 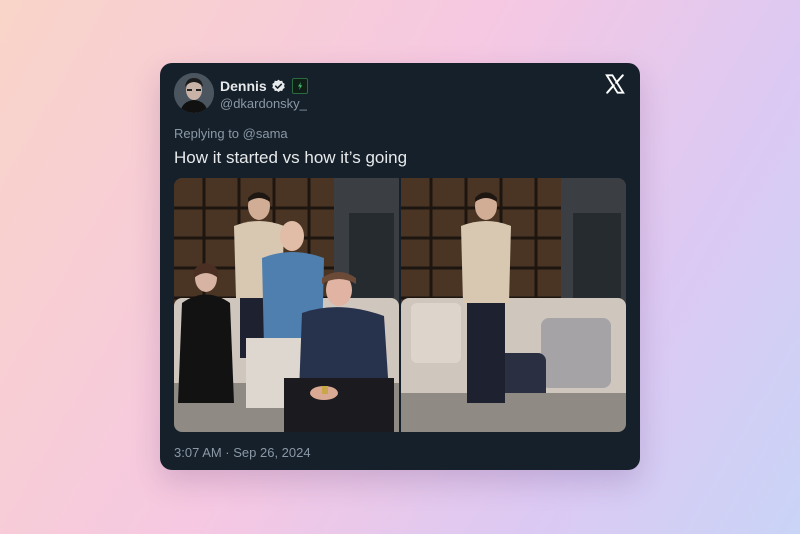 What do you see at coordinates (286, 305) in the screenshot?
I see `tweet-photo-before` at bounding box center [286, 305].